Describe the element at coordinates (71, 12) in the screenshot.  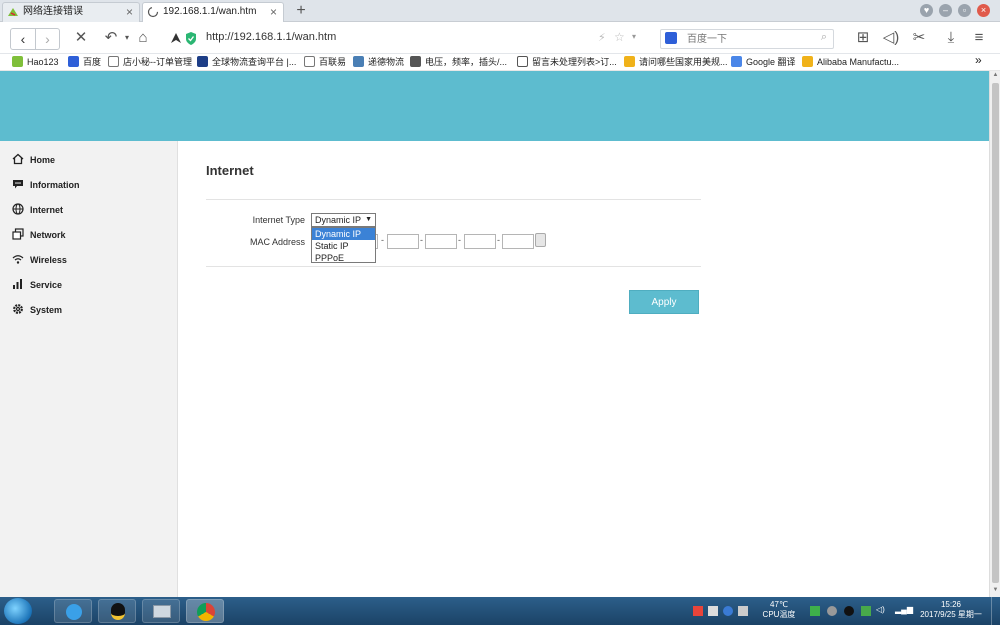
I see `tab-error: 网络连接错误 ×` at that location.